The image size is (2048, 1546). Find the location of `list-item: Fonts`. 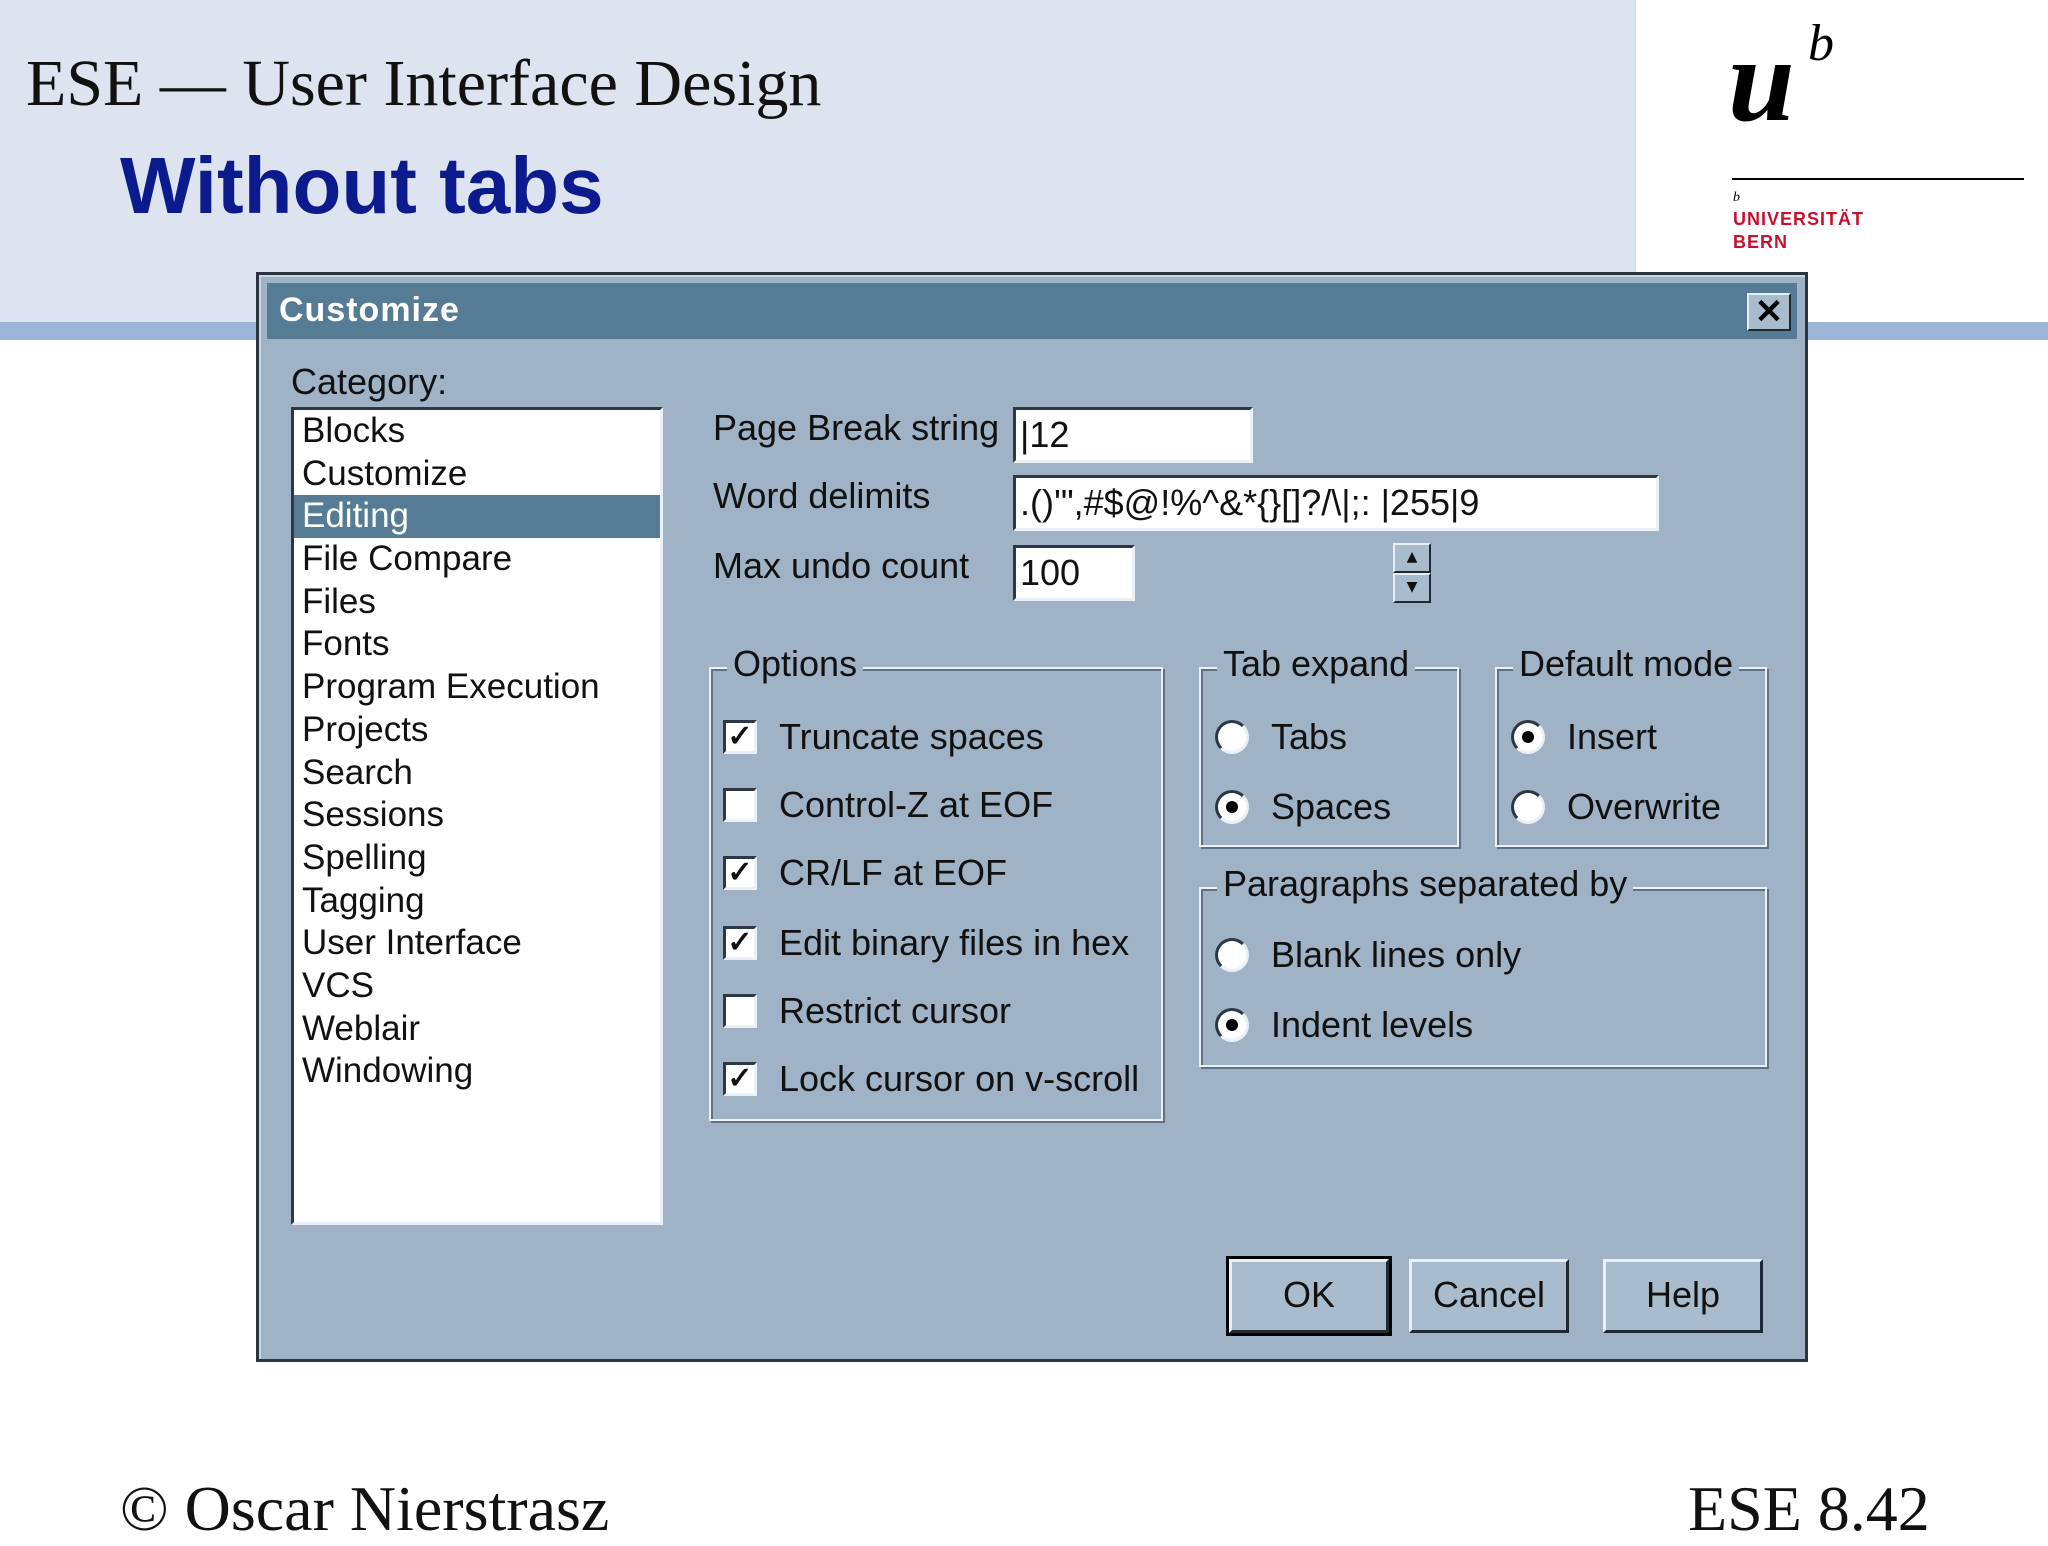

list-item: Fonts is located at coordinates (477, 644).